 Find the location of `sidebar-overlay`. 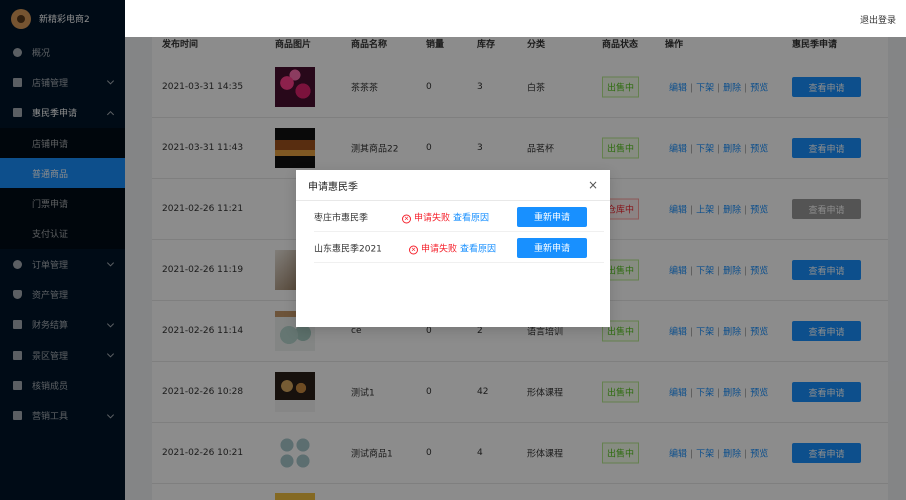

sidebar-overlay is located at coordinates (62, 250).